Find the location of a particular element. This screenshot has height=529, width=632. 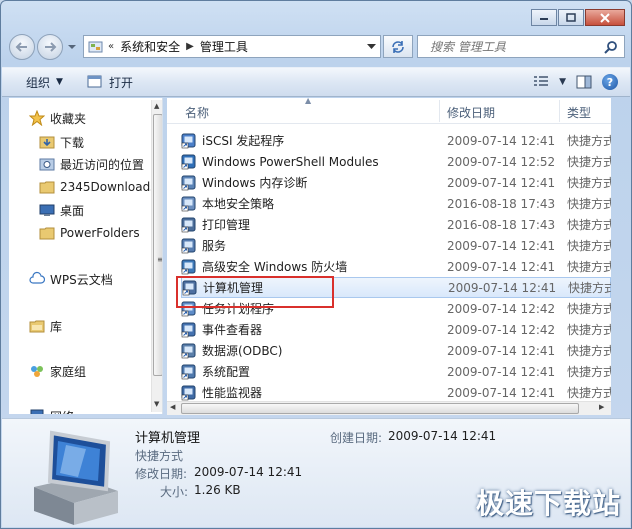

network-icon is located at coordinates (37, 411).